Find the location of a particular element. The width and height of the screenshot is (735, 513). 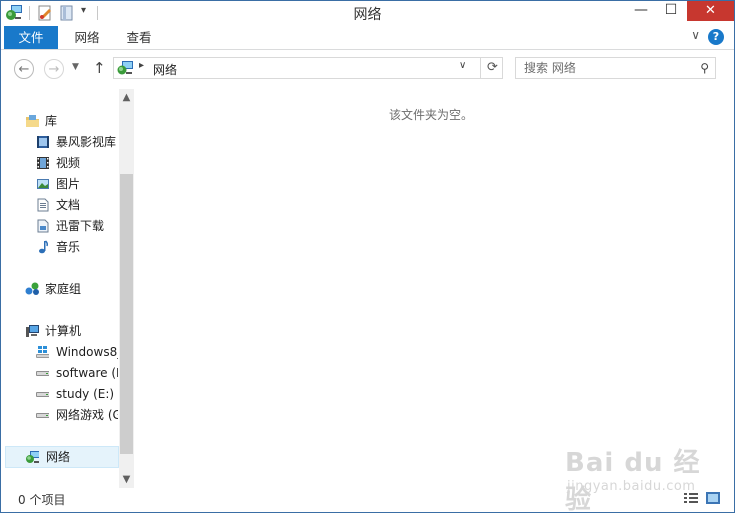

tab-network: 网络 is located at coordinates (87, 37).